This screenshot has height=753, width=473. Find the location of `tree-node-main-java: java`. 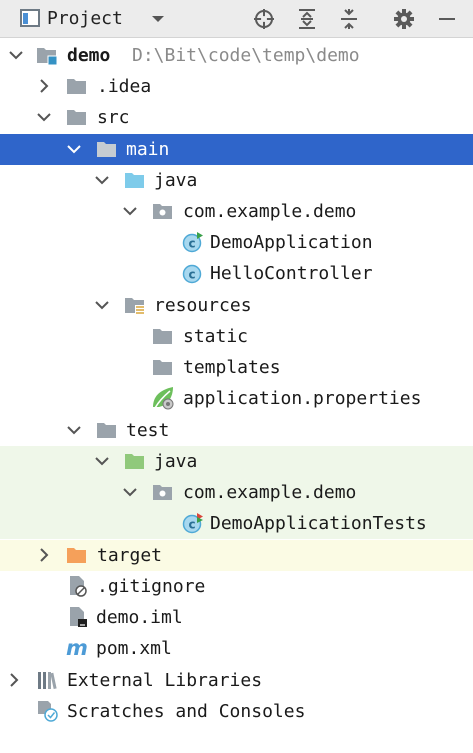

tree-node-main-java: java is located at coordinates (236, 180).